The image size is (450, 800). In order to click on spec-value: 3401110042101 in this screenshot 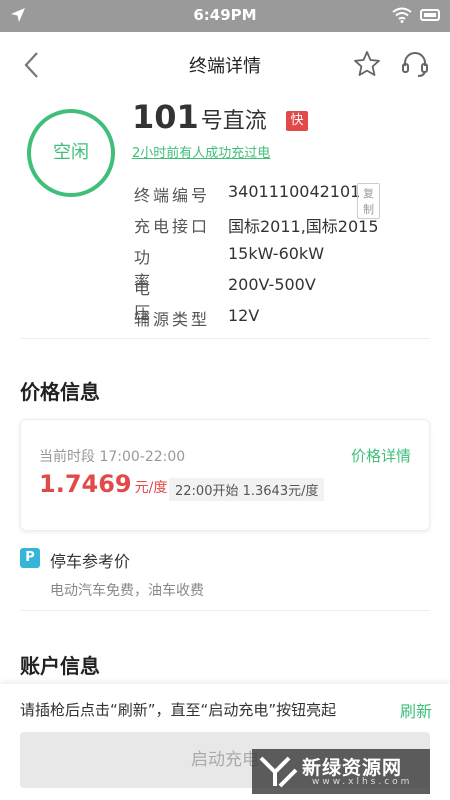, I will do `click(294, 191)`.